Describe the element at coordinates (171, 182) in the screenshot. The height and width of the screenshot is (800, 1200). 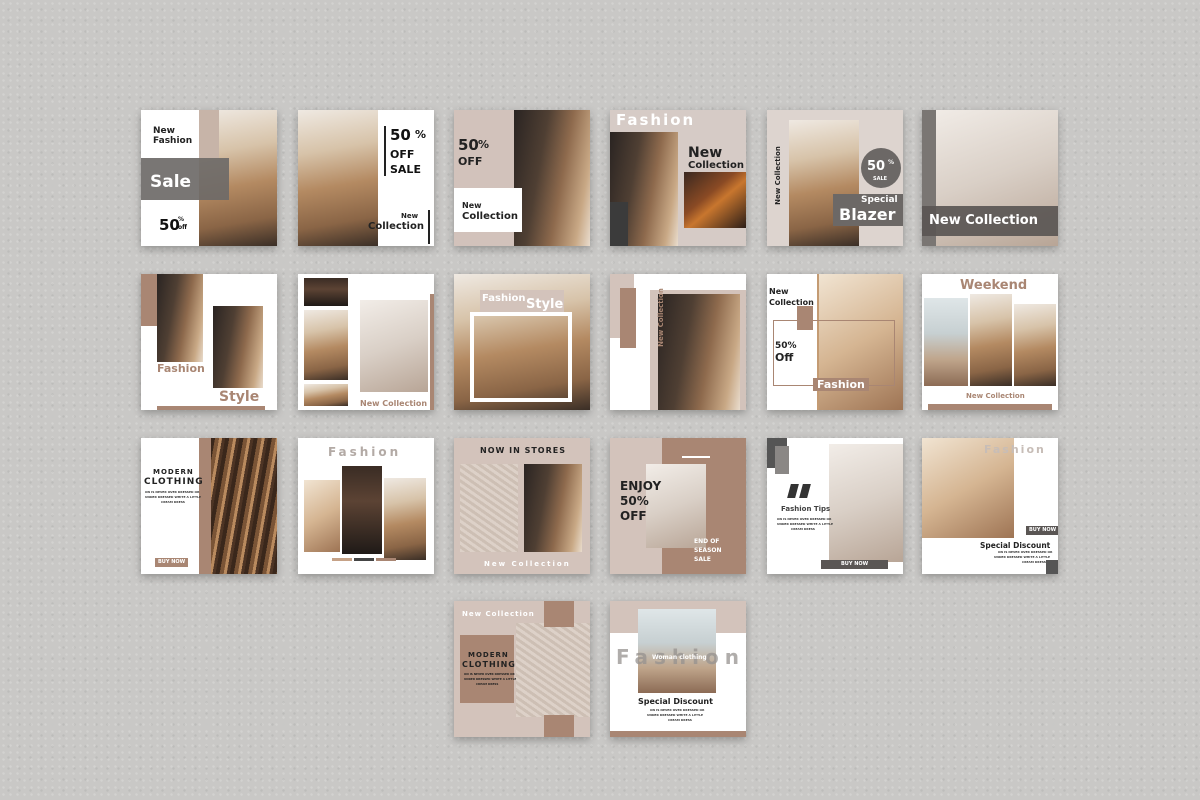
I see `sale-label: Sale` at that location.